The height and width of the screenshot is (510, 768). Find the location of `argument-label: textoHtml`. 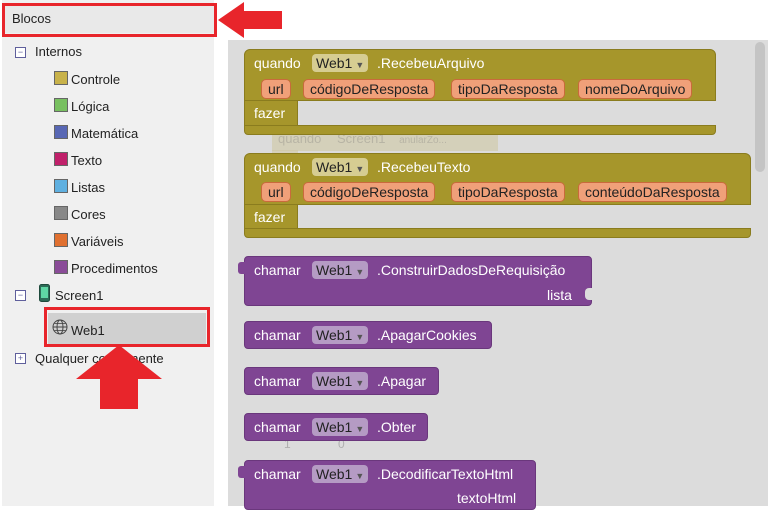

argument-label: textoHtml is located at coordinates (487, 498).